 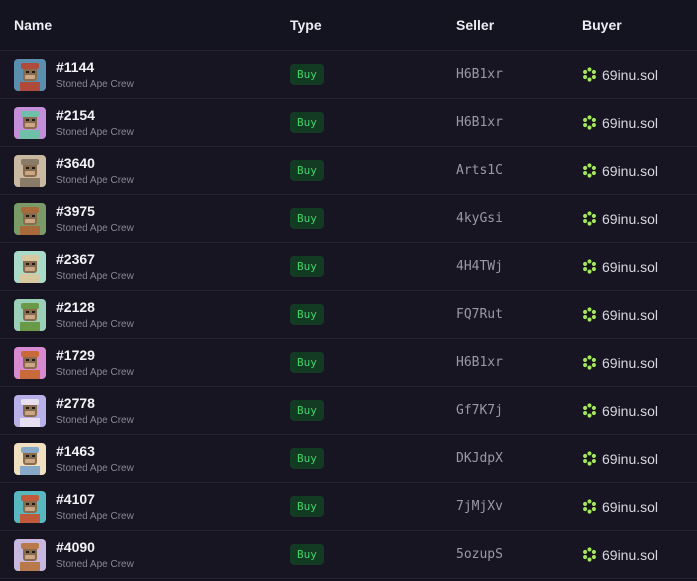 I want to click on seller-cell: 5ozupS, so click(x=479, y=554).